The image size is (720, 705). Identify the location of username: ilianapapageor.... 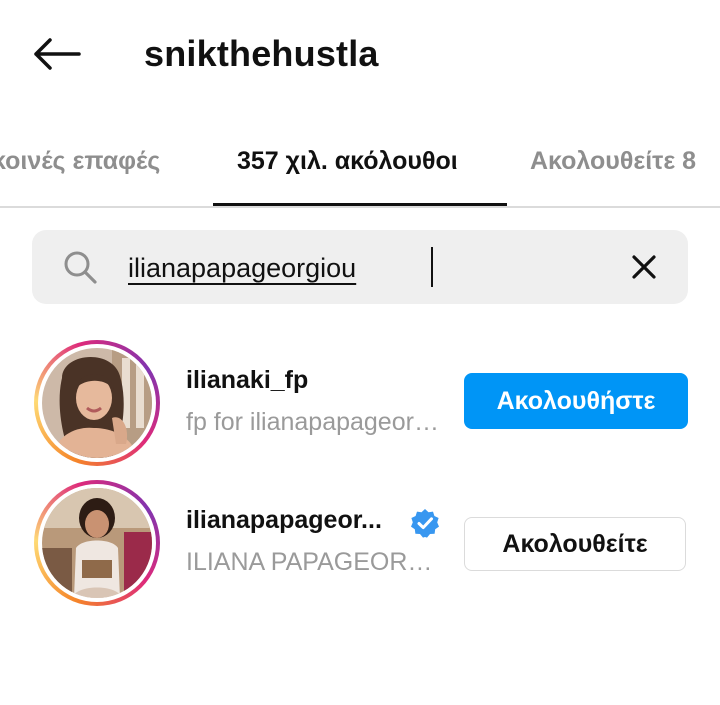
(284, 520).